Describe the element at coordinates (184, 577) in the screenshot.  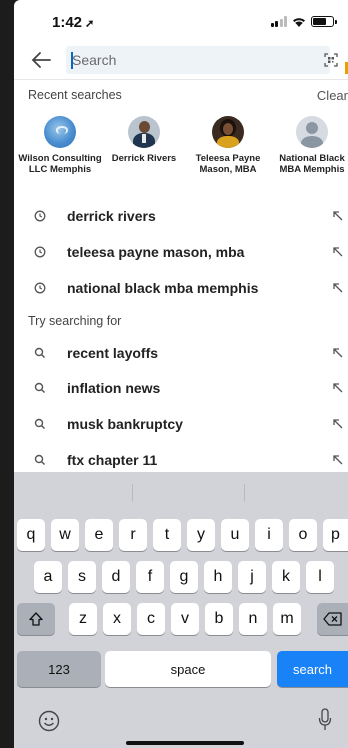
I see `key-g: g` at that location.